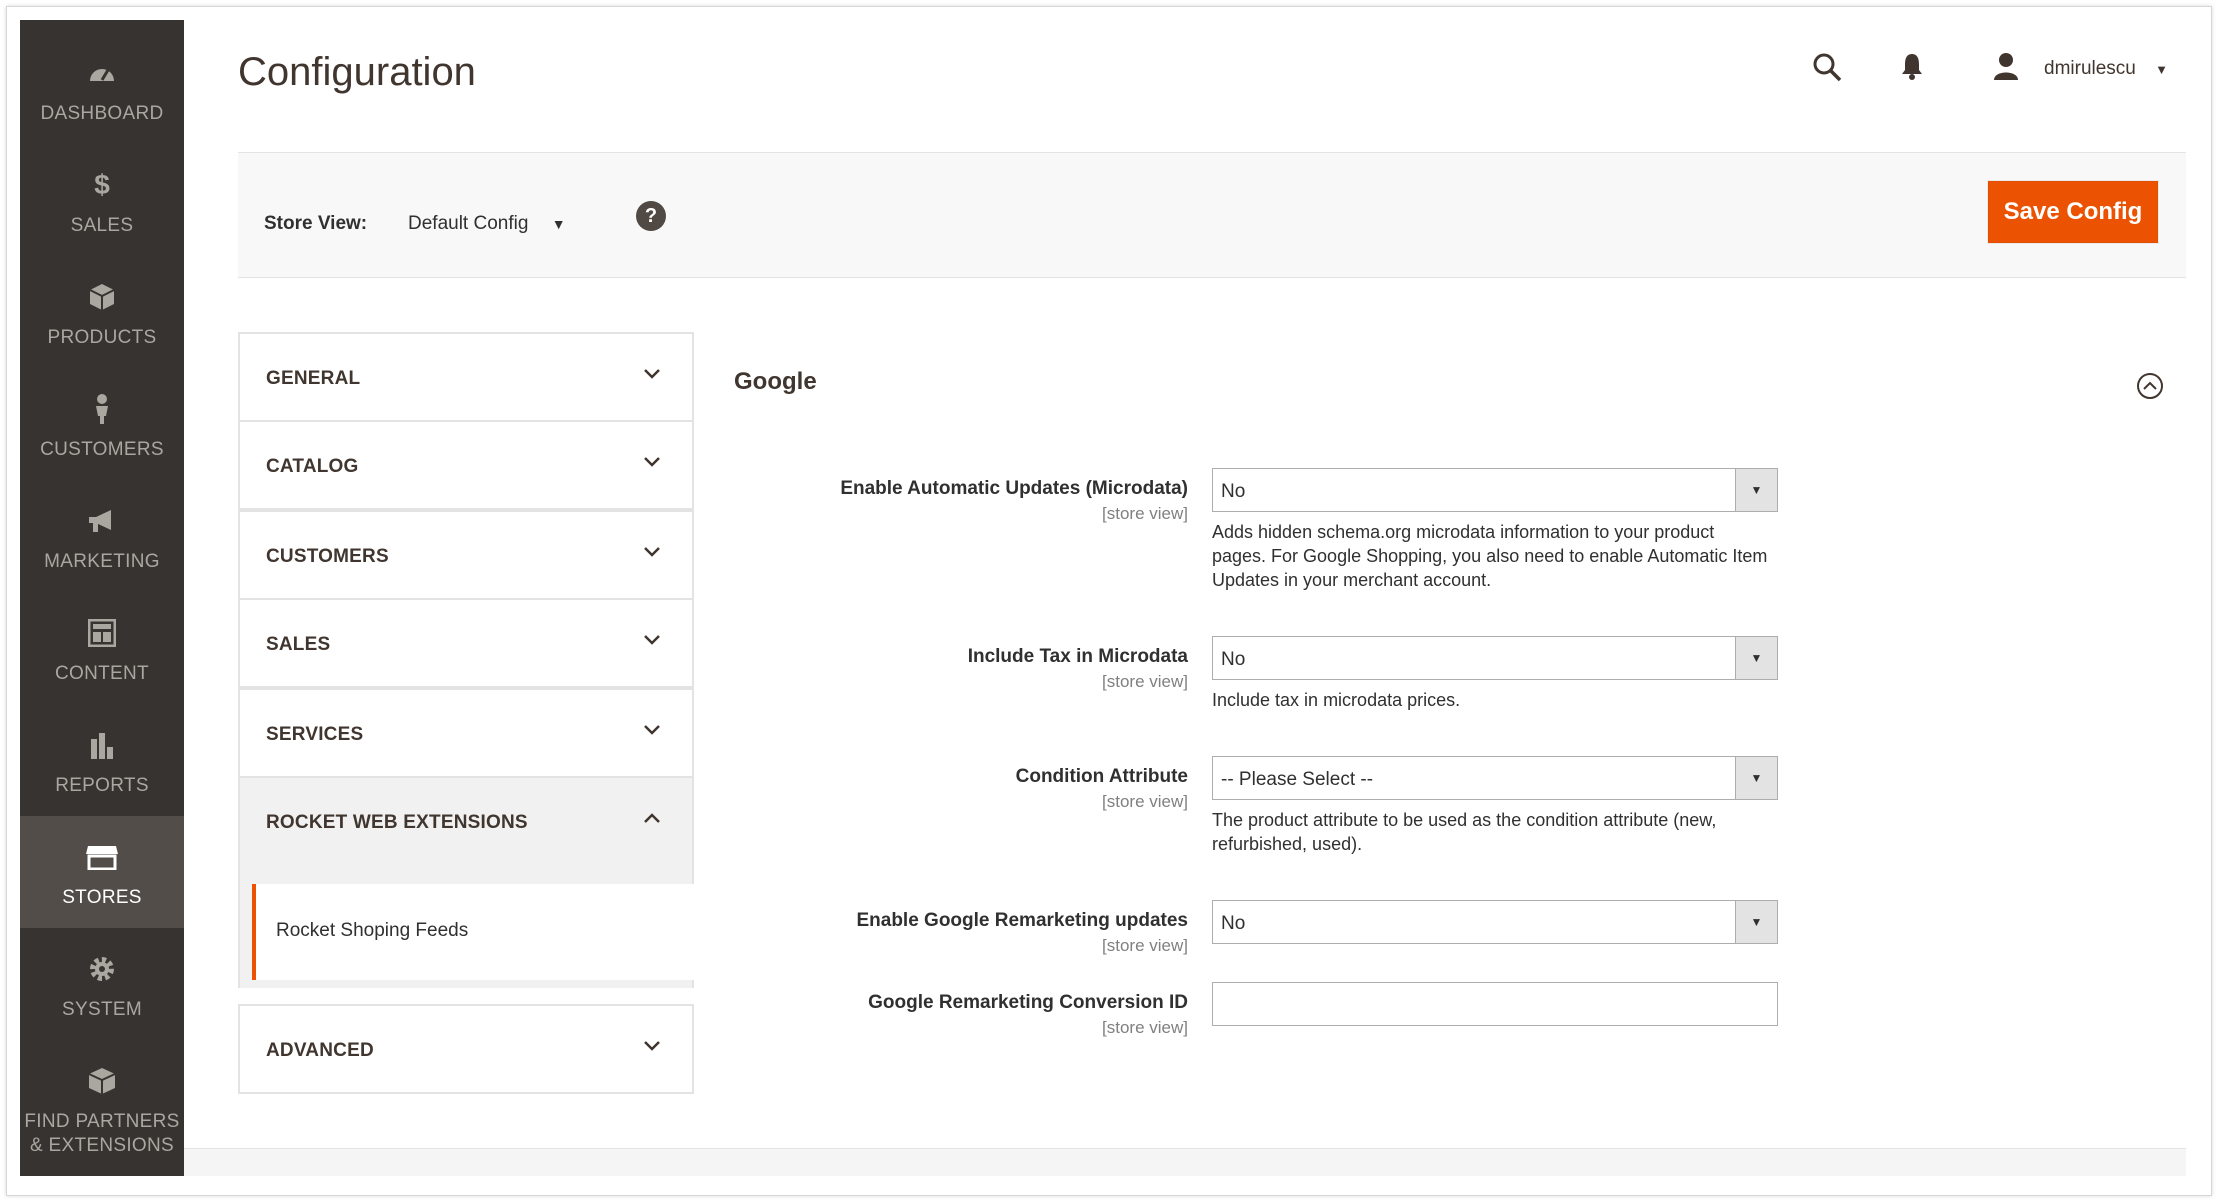 Image resolution: width=2218 pixels, height=1202 pixels. I want to click on notifications-bell-icon, so click(1912, 68).